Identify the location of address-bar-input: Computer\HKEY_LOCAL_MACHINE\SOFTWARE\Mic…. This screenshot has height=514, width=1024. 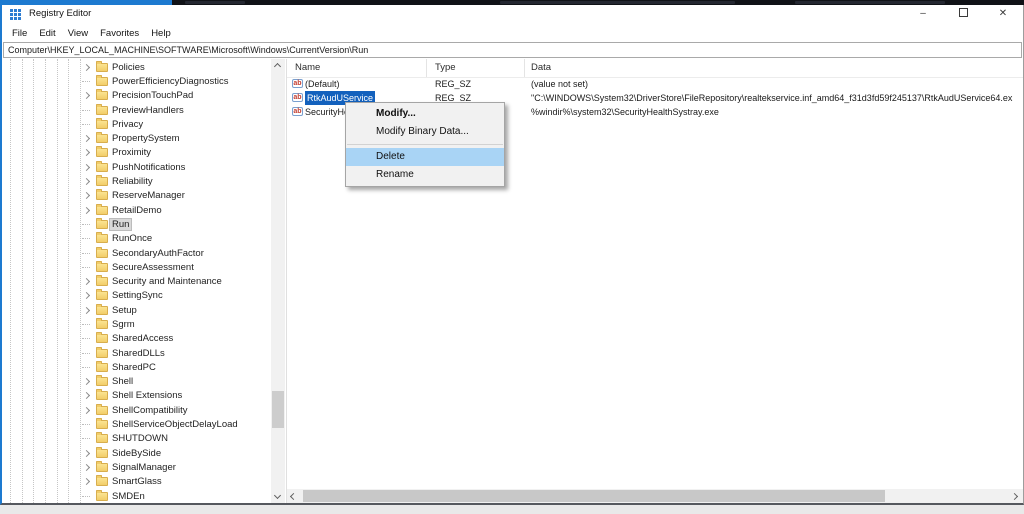
(512, 50).